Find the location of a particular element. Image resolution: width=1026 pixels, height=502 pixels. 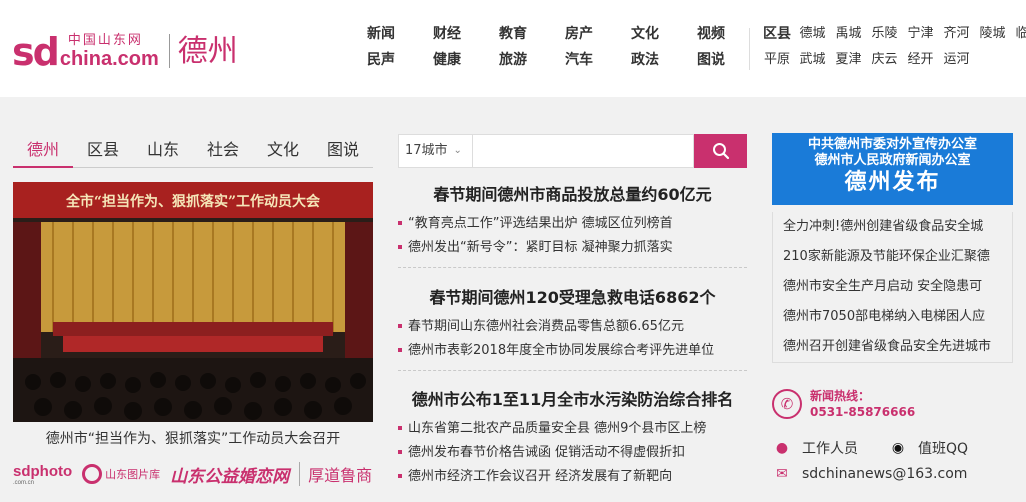

nav-item-education: 教育 is located at coordinates (513, 34).